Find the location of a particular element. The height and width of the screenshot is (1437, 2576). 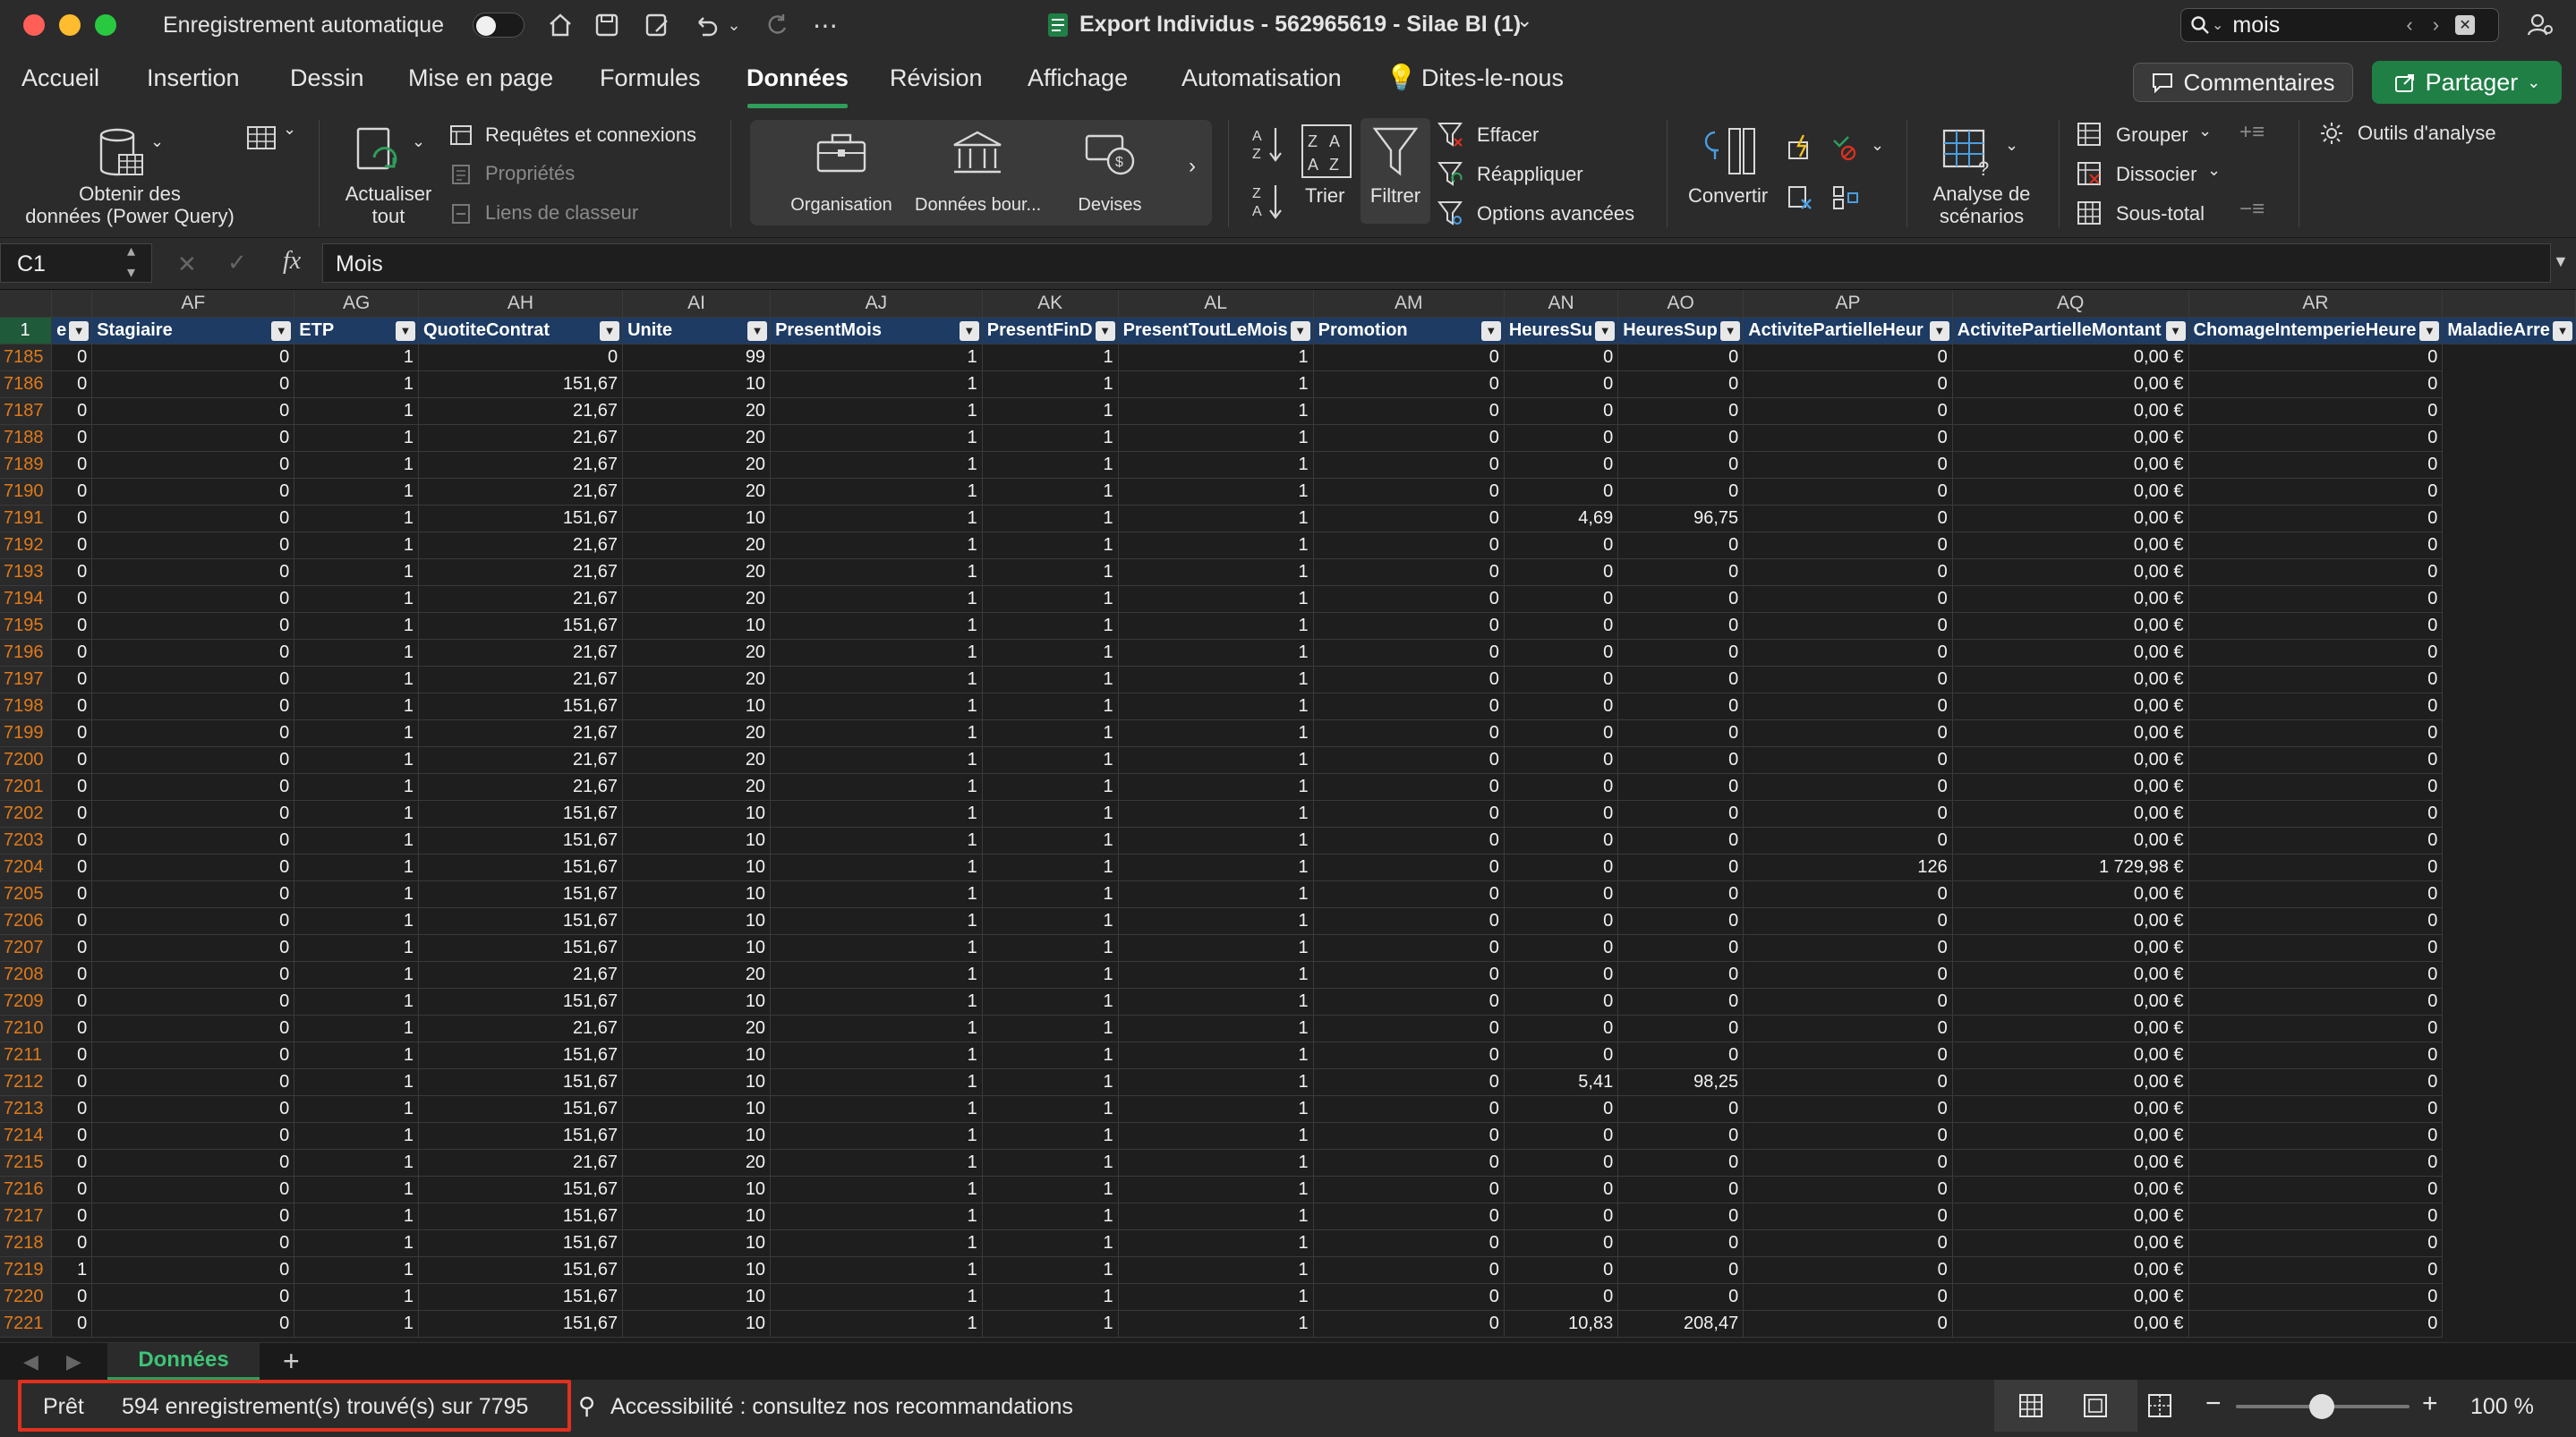

column-header-ar: AR is located at coordinates (2316, 304).